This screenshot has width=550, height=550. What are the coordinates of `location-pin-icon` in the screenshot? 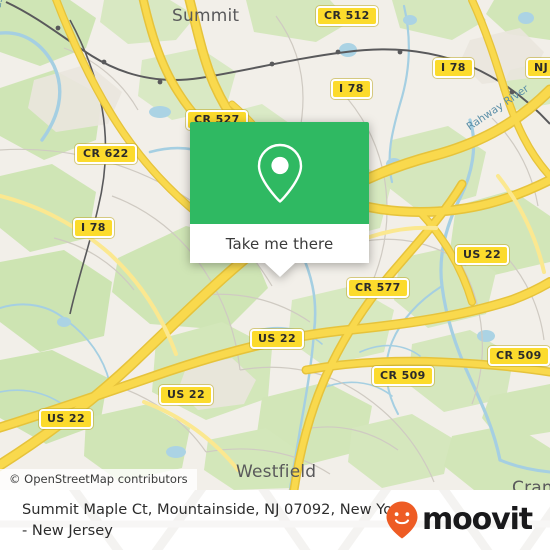 It's located at (279, 173).